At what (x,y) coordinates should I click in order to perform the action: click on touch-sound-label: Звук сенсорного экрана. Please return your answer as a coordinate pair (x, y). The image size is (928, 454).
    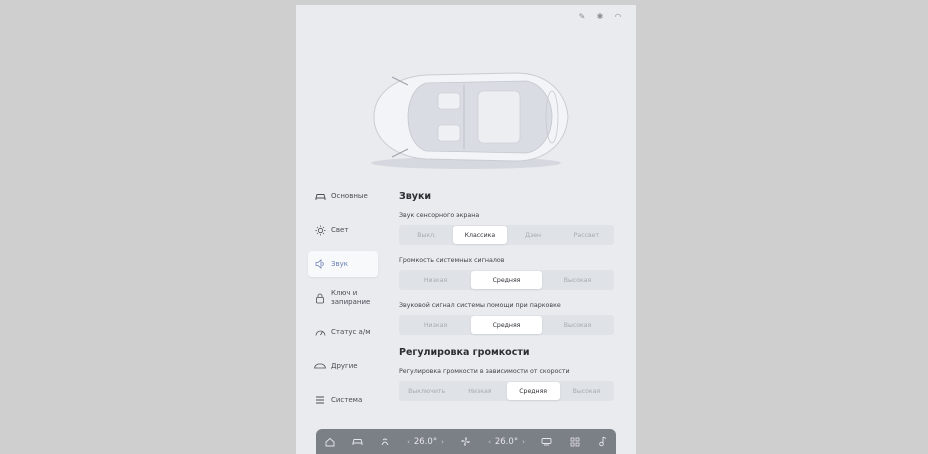
    Looking at the image, I should click on (439, 215).